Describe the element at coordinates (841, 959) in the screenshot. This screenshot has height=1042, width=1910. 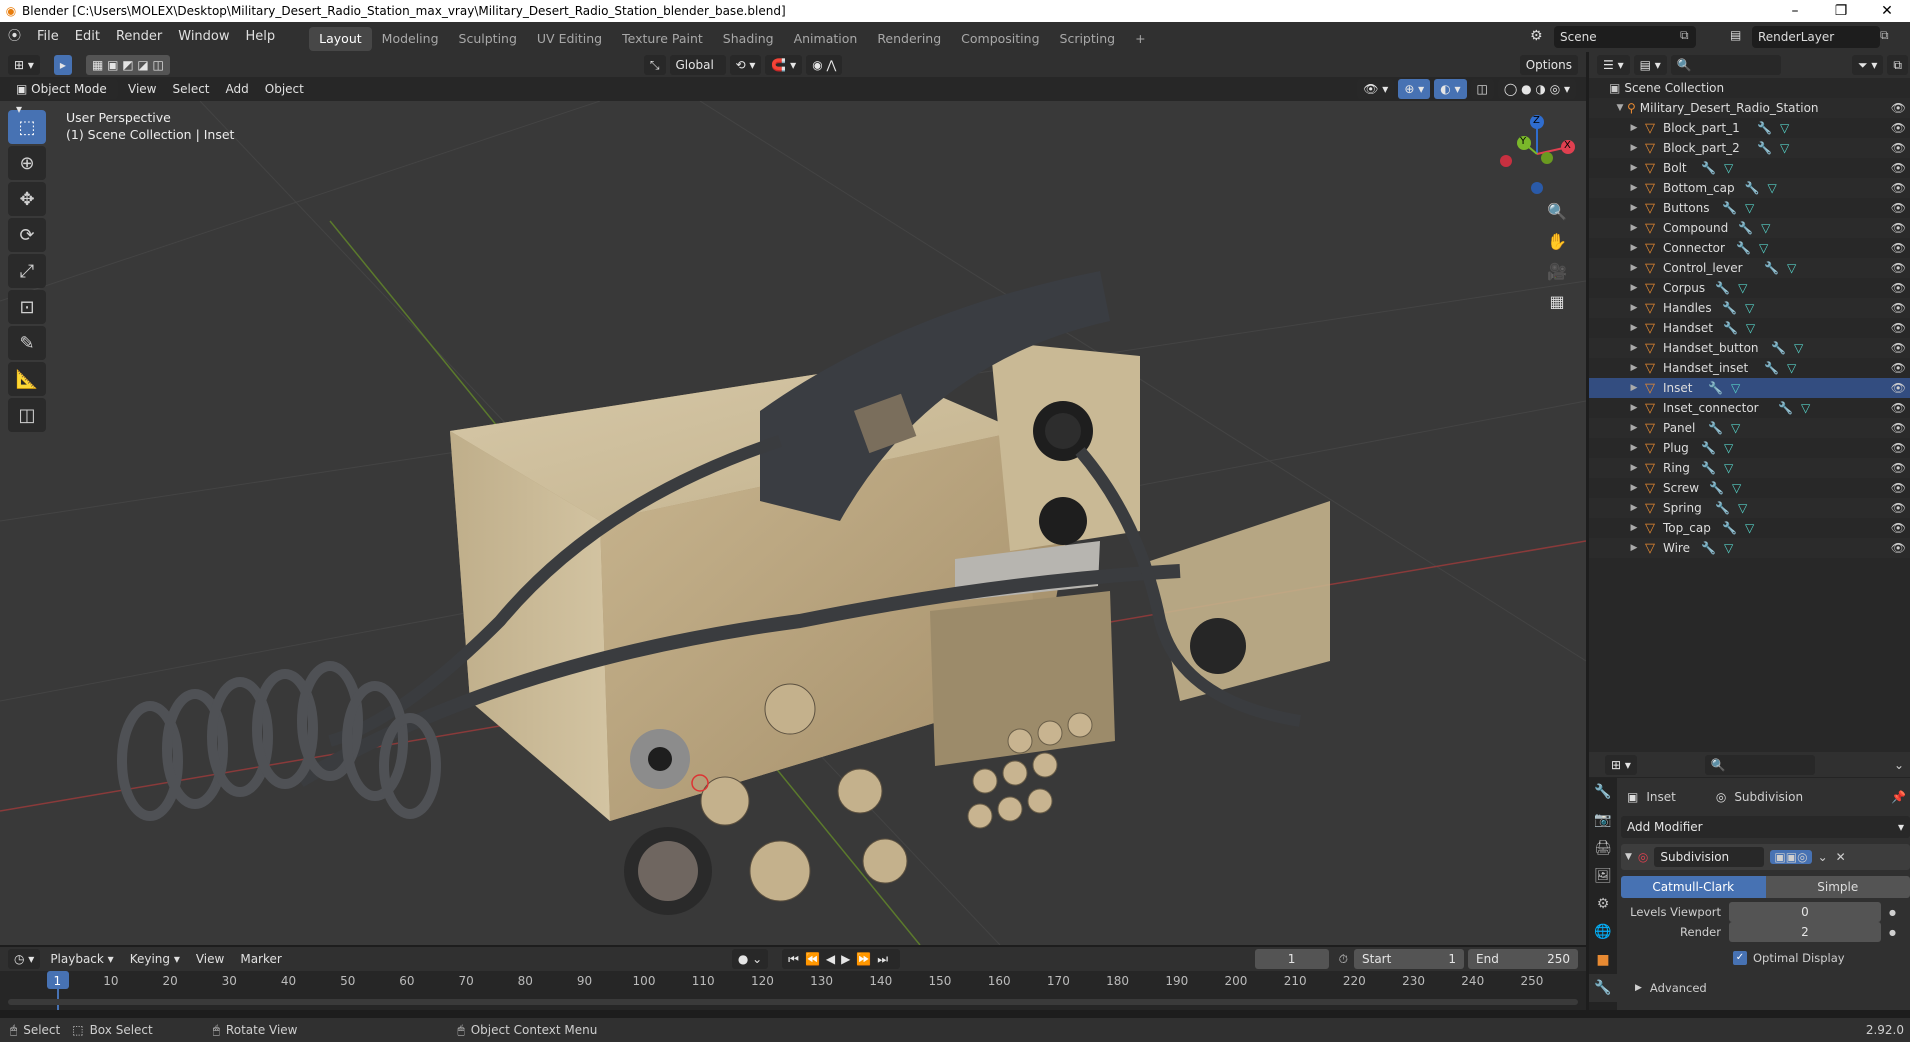
I see `playback-controls-icon: ⏮⏪◀▶⏩⏭` at that location.